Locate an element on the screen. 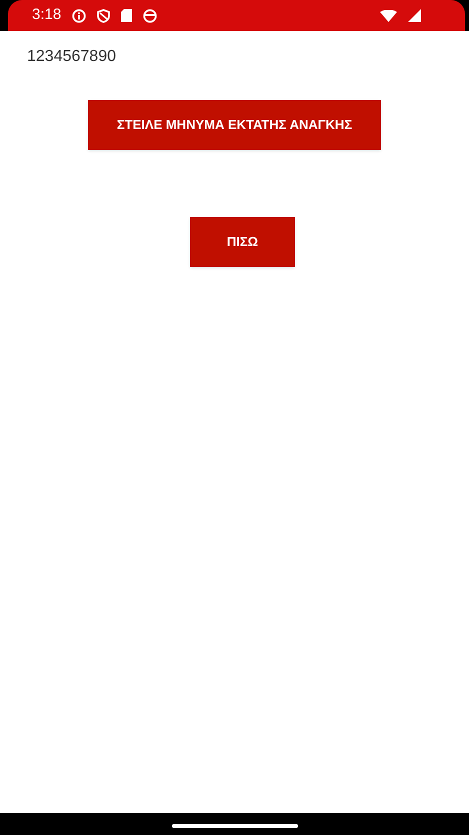  phone-number: 1234567890 is located at coordinates (72, 57).